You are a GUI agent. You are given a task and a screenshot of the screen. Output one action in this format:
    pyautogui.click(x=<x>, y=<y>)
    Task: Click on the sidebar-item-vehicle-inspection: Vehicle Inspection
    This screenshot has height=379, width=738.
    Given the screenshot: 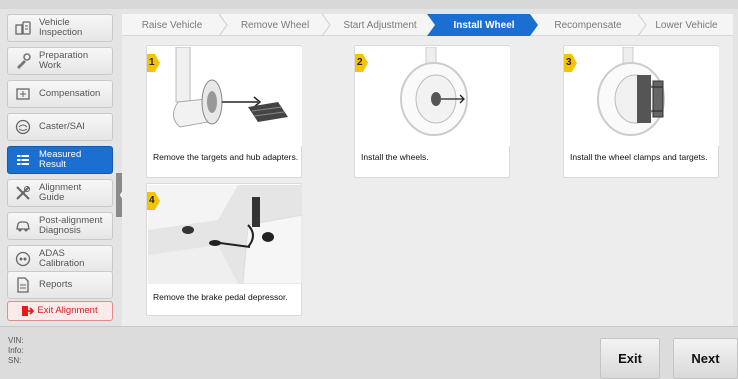 What is the action you would take?
    pyautogui.click(x=60, y=28)
    